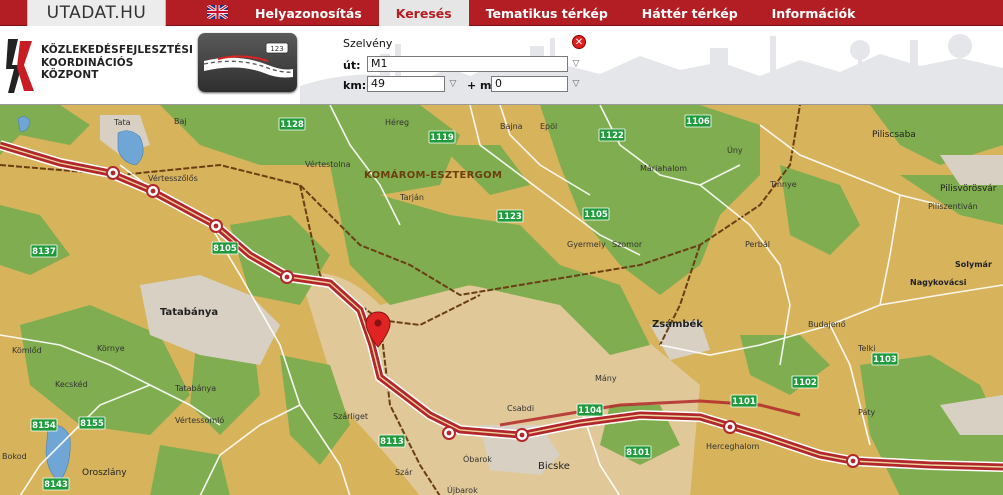 The image size is (1003, 495). I want to click on km-label: km:, so click(355, 85).